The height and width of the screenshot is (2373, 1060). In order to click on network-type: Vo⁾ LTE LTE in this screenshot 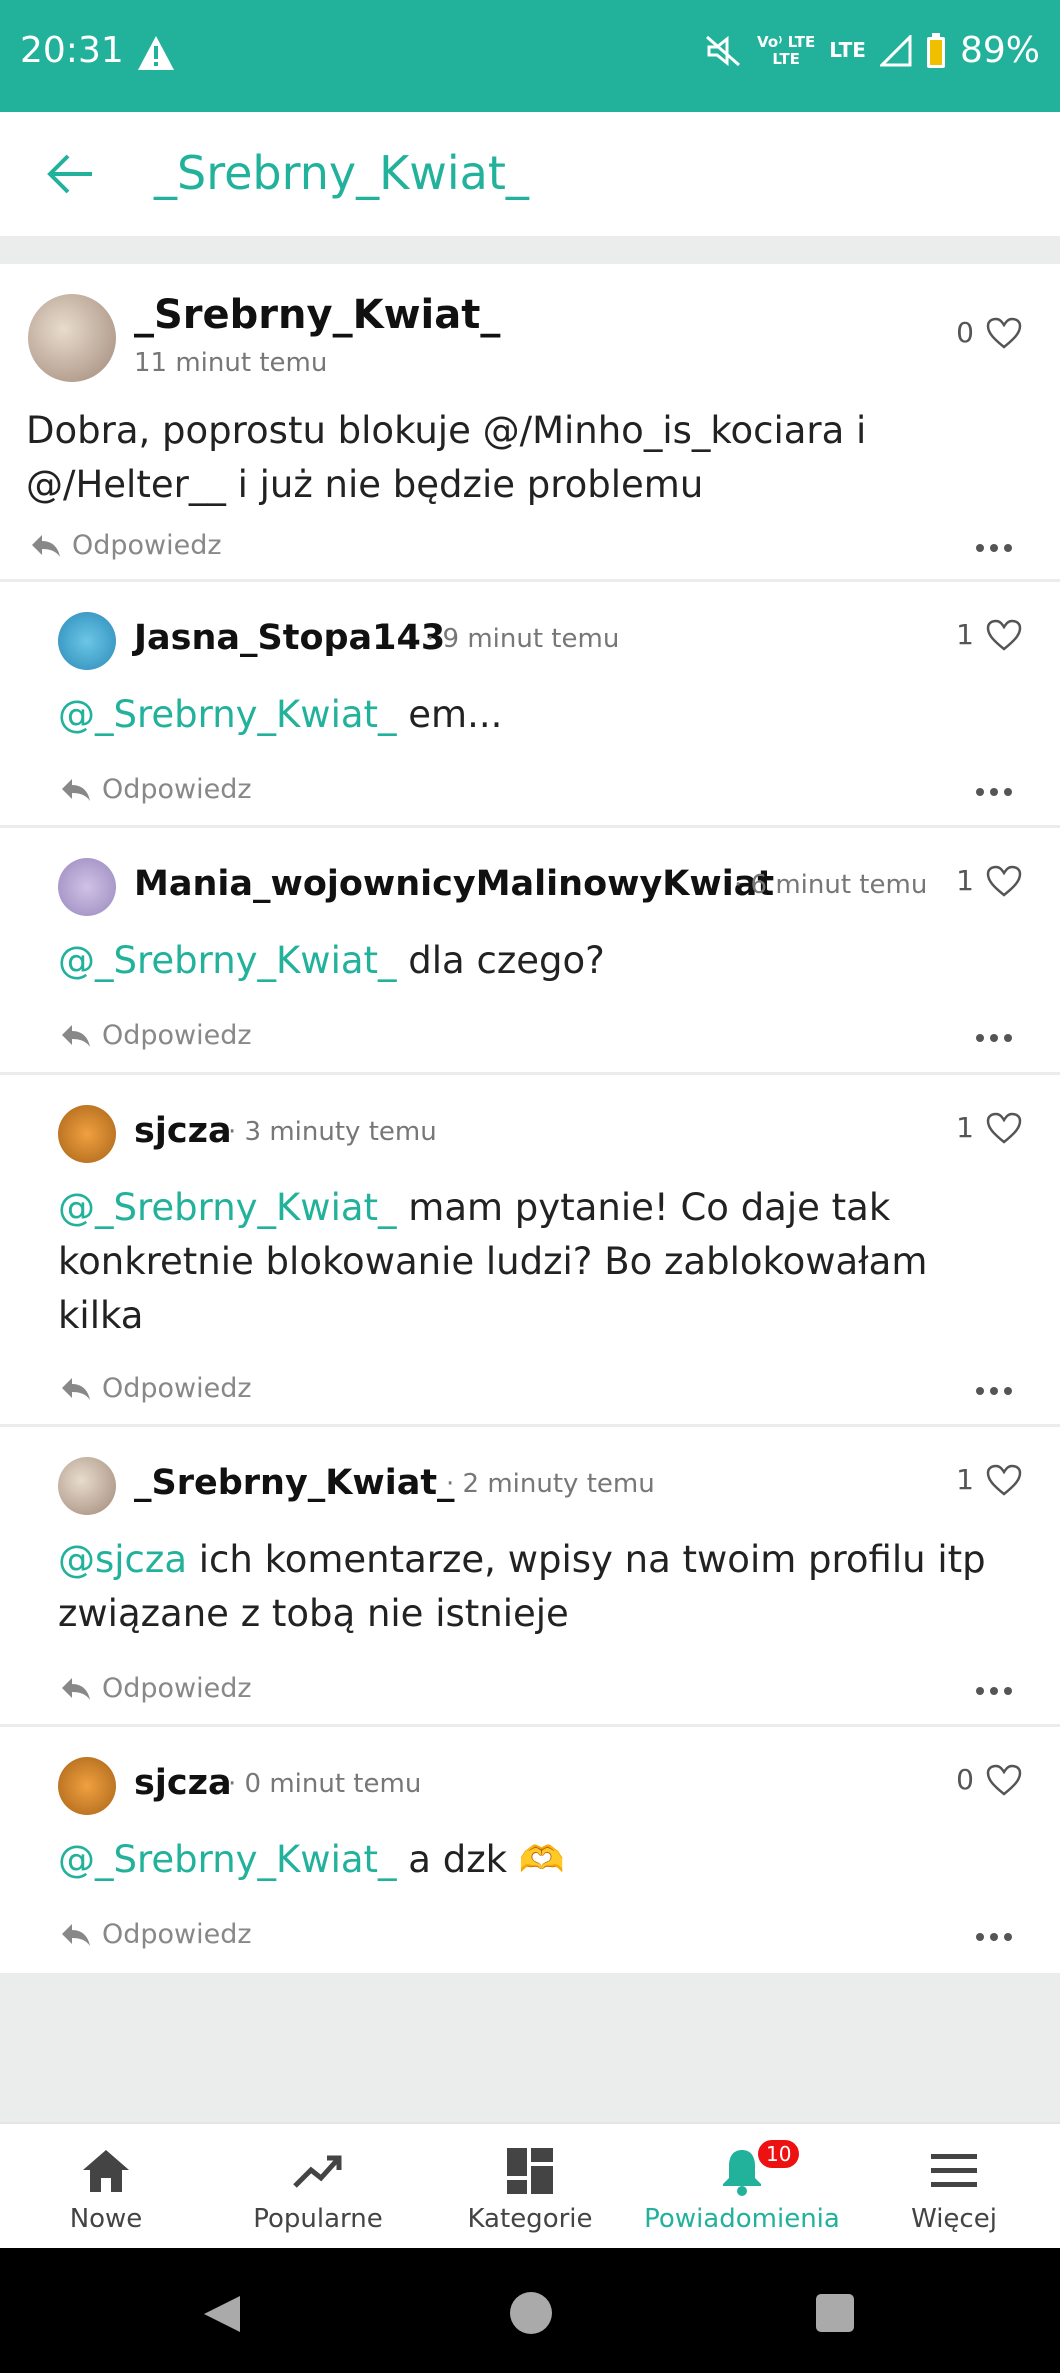, I will do `click(786, 50)`.